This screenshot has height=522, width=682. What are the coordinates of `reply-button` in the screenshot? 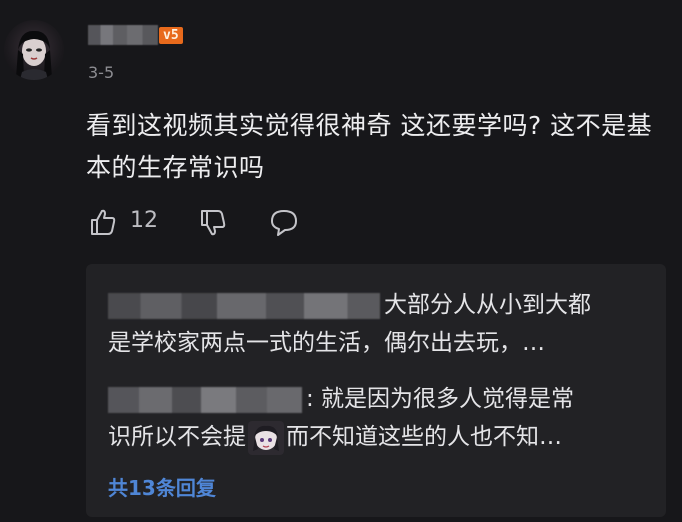 It's located at (284, 222).